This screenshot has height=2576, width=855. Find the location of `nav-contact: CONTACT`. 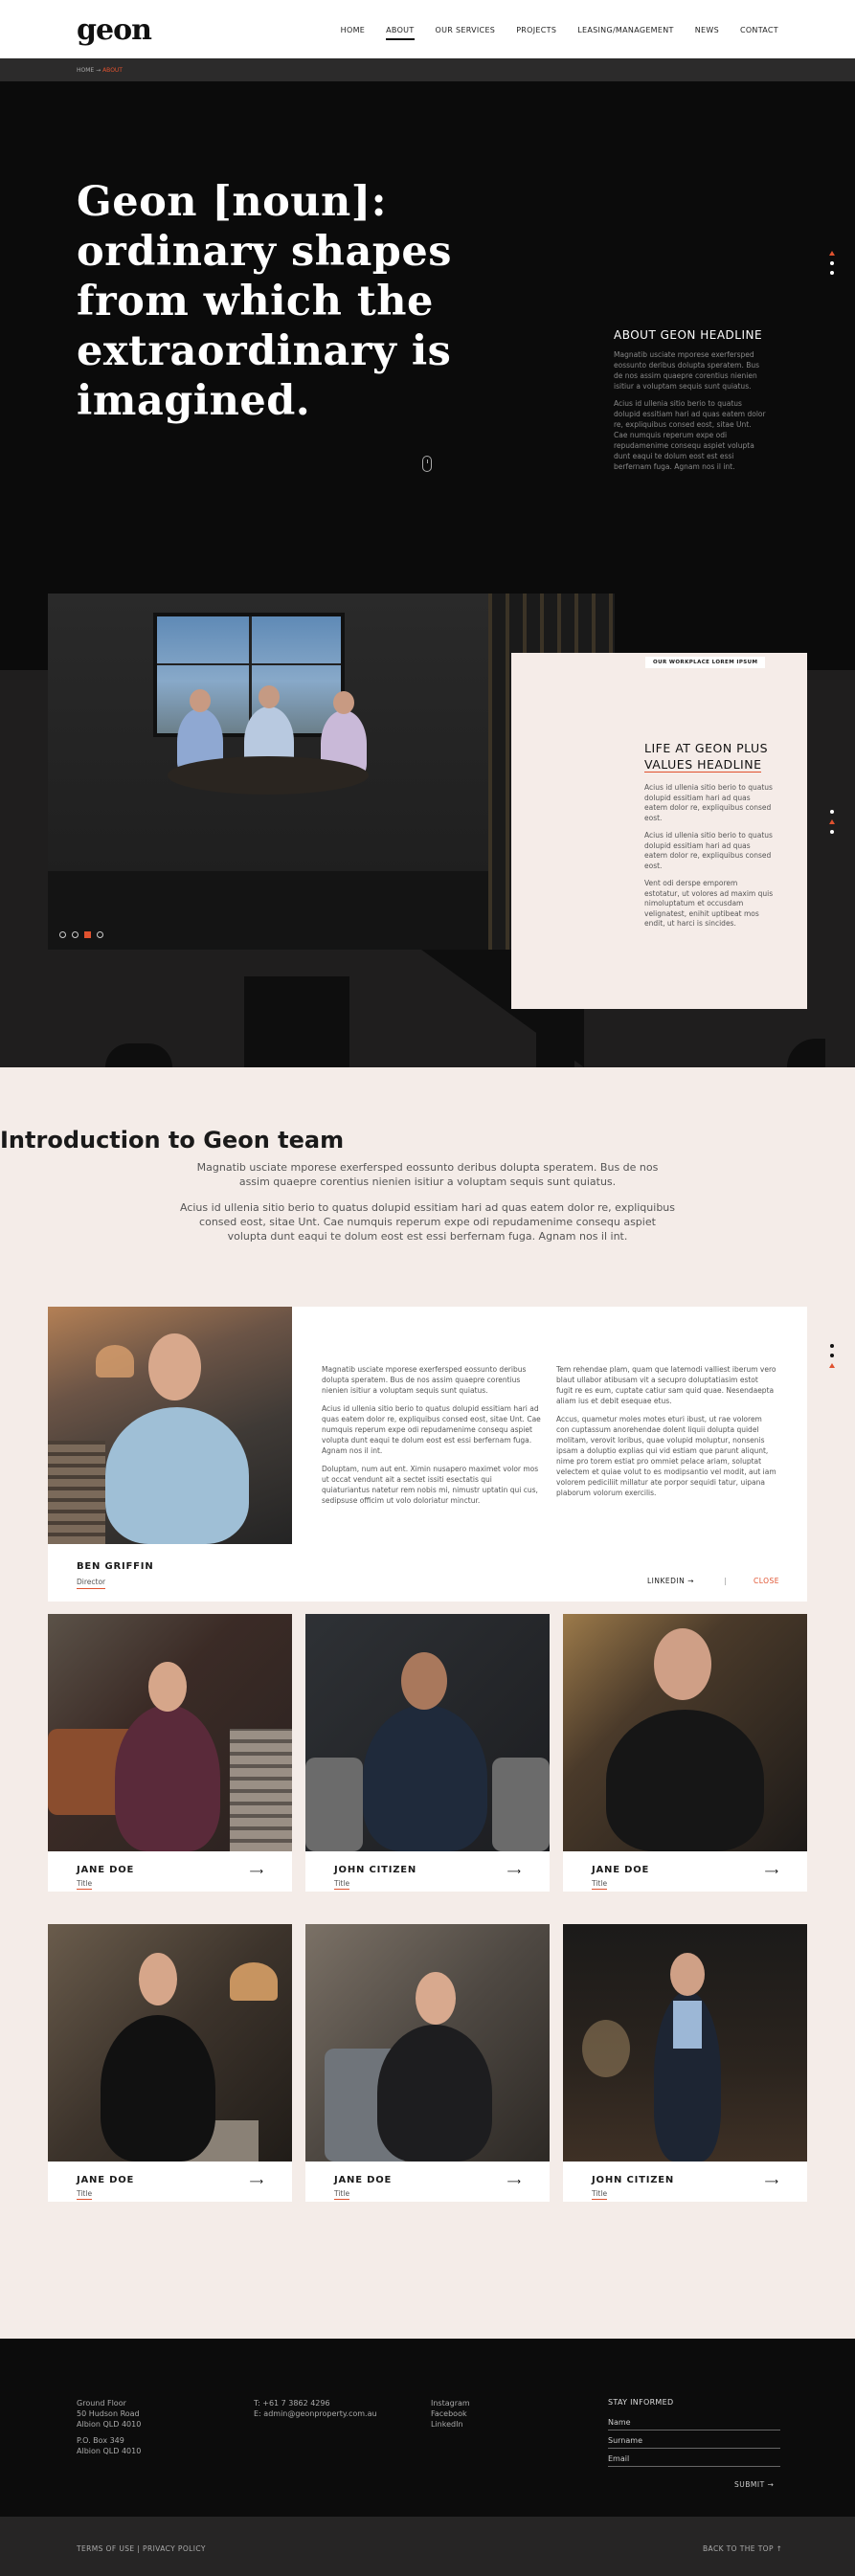

nav-contact: CONTACT is located at coordinates (759, 33).